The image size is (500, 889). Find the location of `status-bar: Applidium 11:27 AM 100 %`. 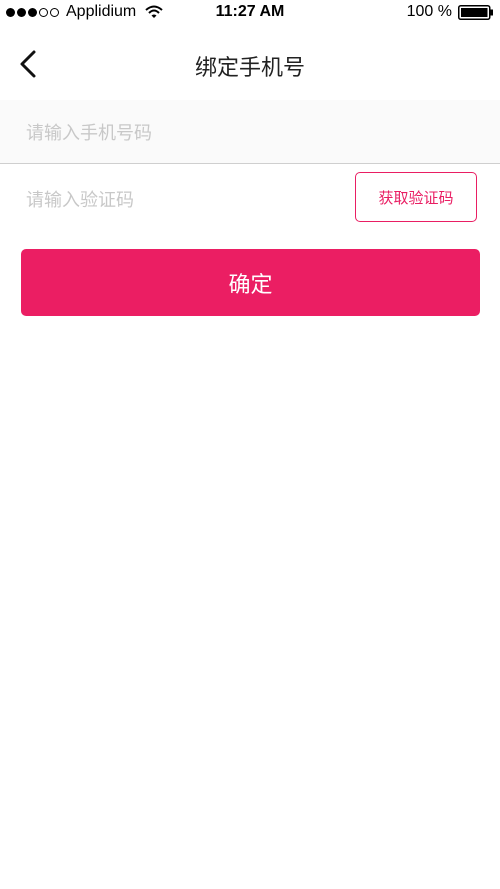

status-bar: Applidium 11:27 AM 100 % is located at coordinates (250, 13).